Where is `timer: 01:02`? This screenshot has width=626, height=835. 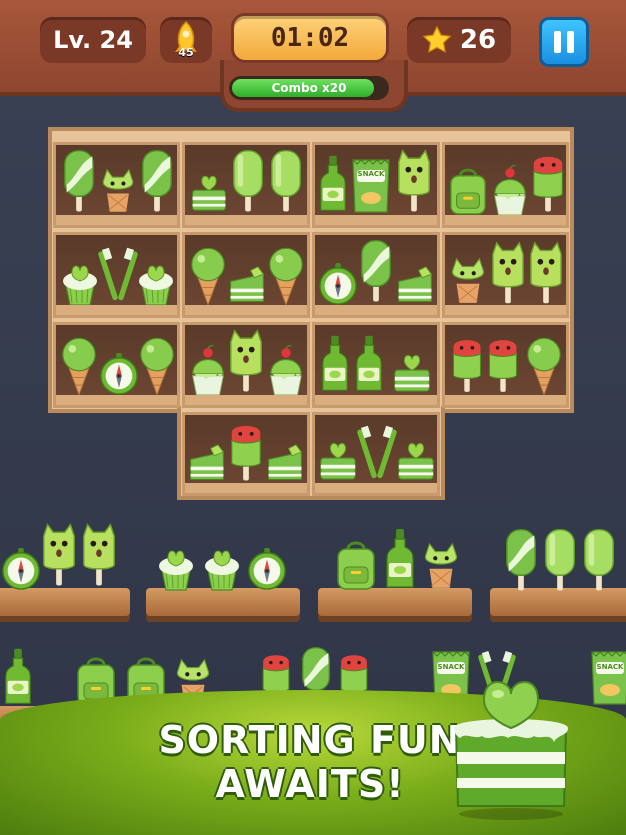 timer: 01:02 is located at coordinates (310, 38).